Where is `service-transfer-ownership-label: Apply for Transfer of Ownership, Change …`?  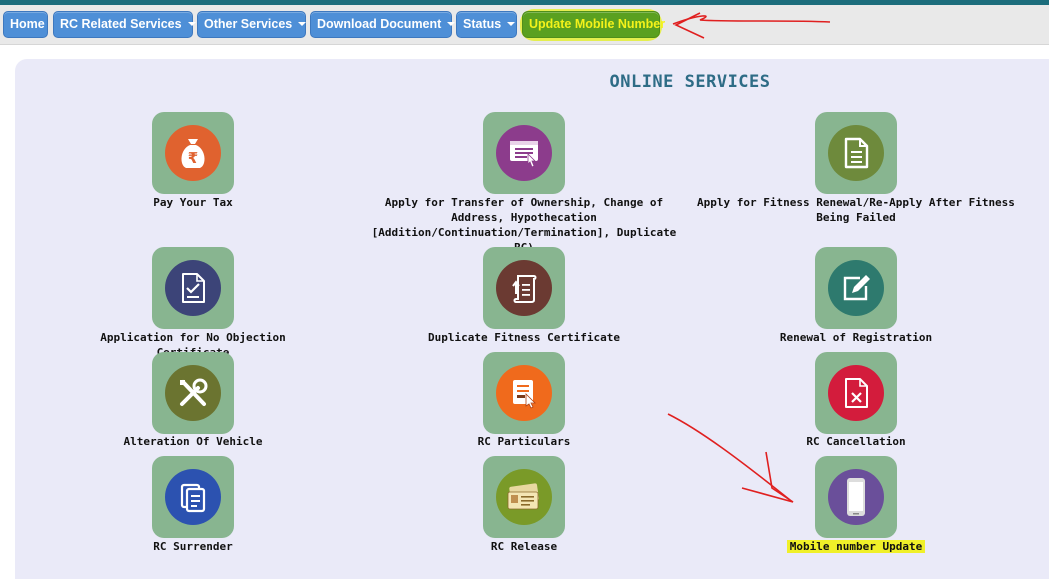
service-transfer-ownership-label: Apply for Transfer of Ownership, Change … is located at coordinates (524, 225).